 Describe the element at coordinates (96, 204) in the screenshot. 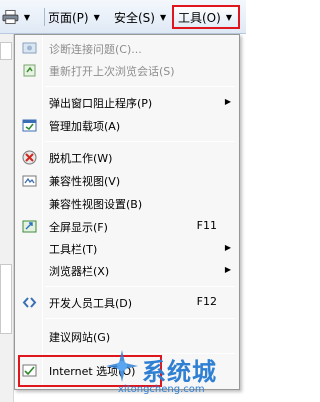

I see `menu-item-label: 兼容性视图设置(B)` at that location.